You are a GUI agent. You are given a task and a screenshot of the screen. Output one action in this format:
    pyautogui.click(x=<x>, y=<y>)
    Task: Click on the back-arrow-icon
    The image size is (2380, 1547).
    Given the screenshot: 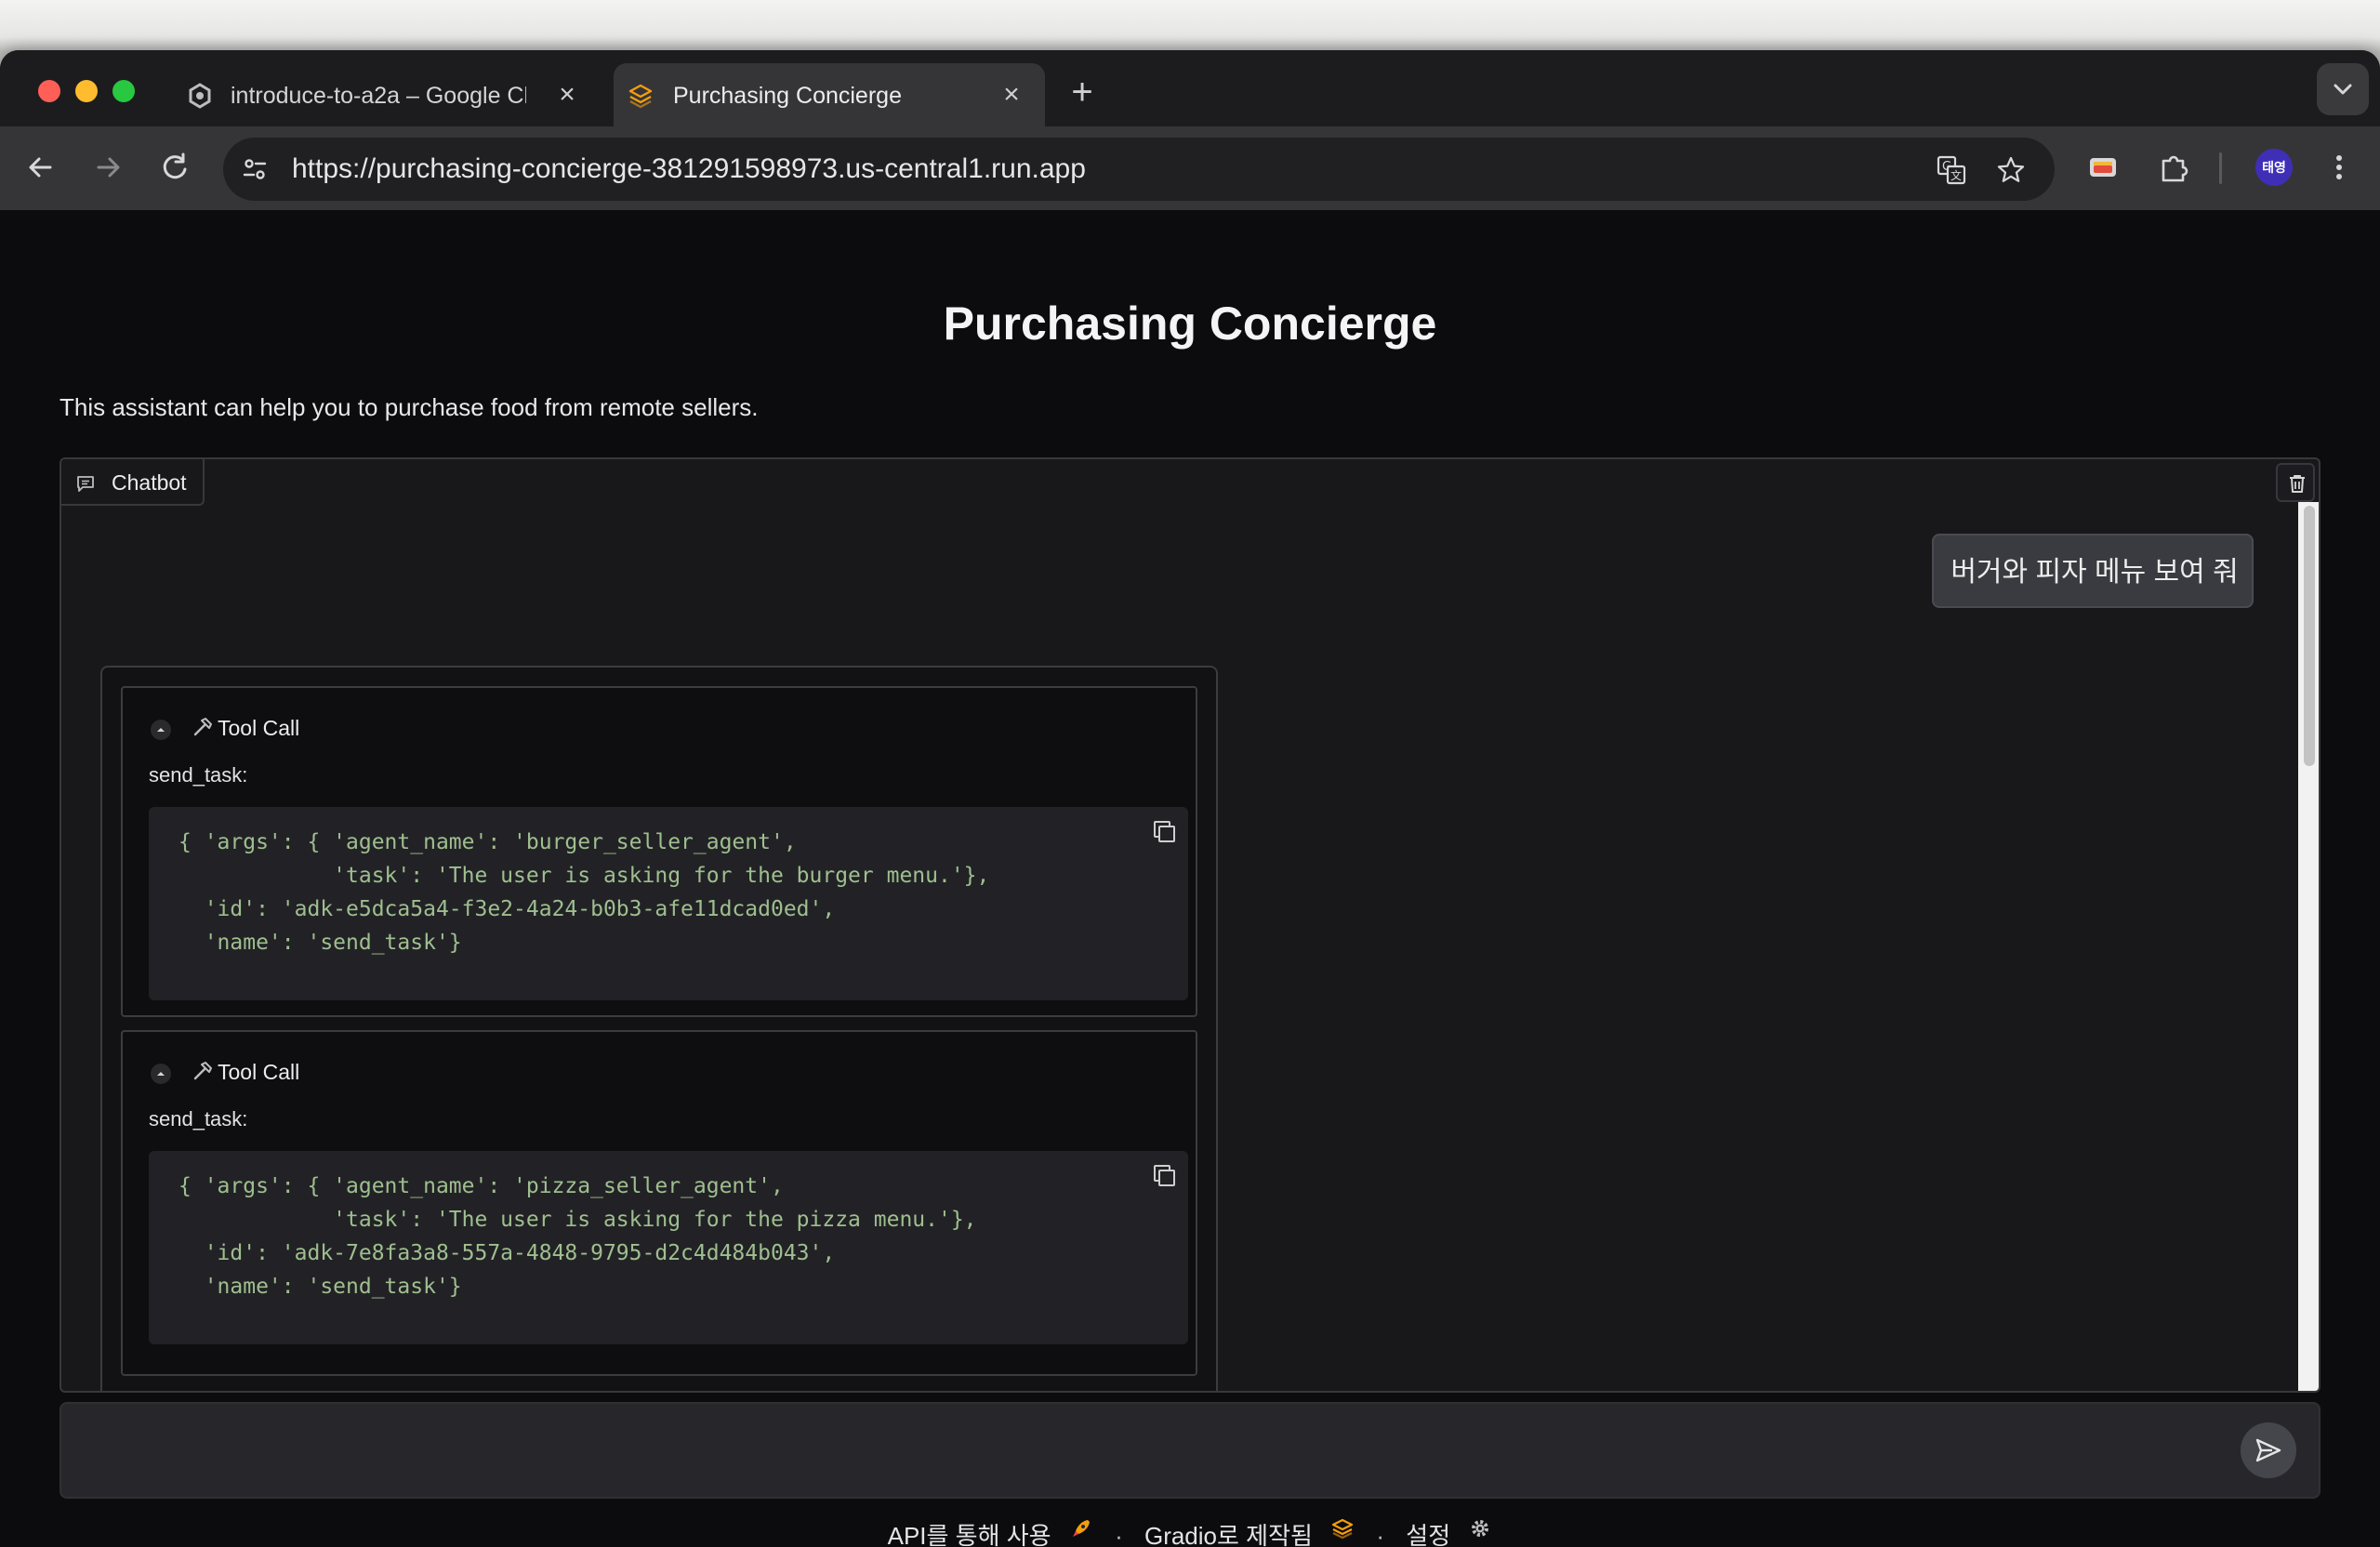 What is the action you would take?
    pyautogui.click(x=41, y=167)
    